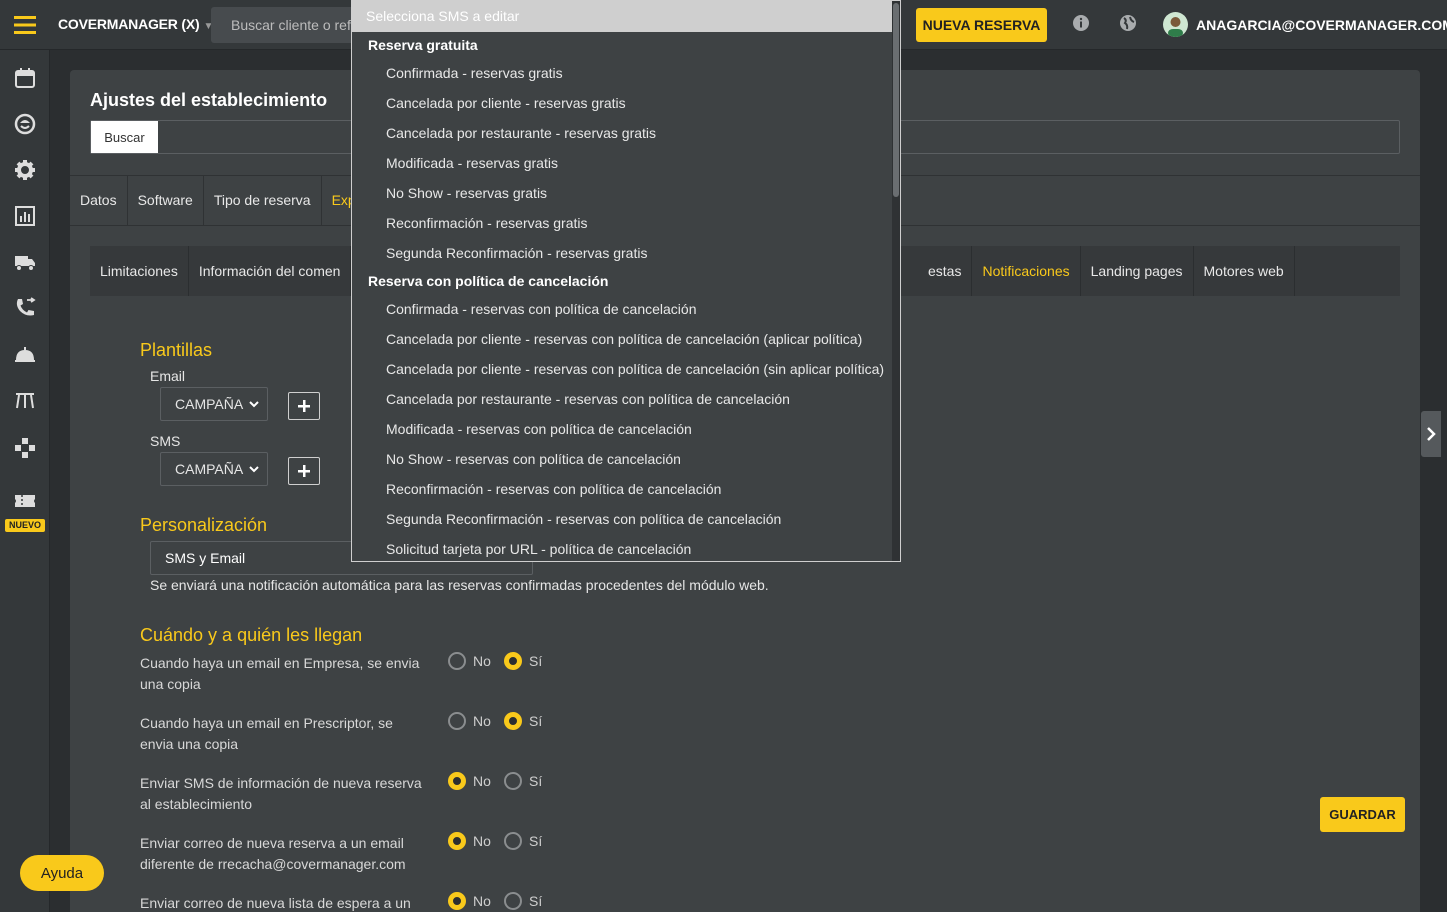  Describe the element at coordinates (286, 25) in the screenshot. I see `client-search-input: Buscar cliente o ref` at that location.